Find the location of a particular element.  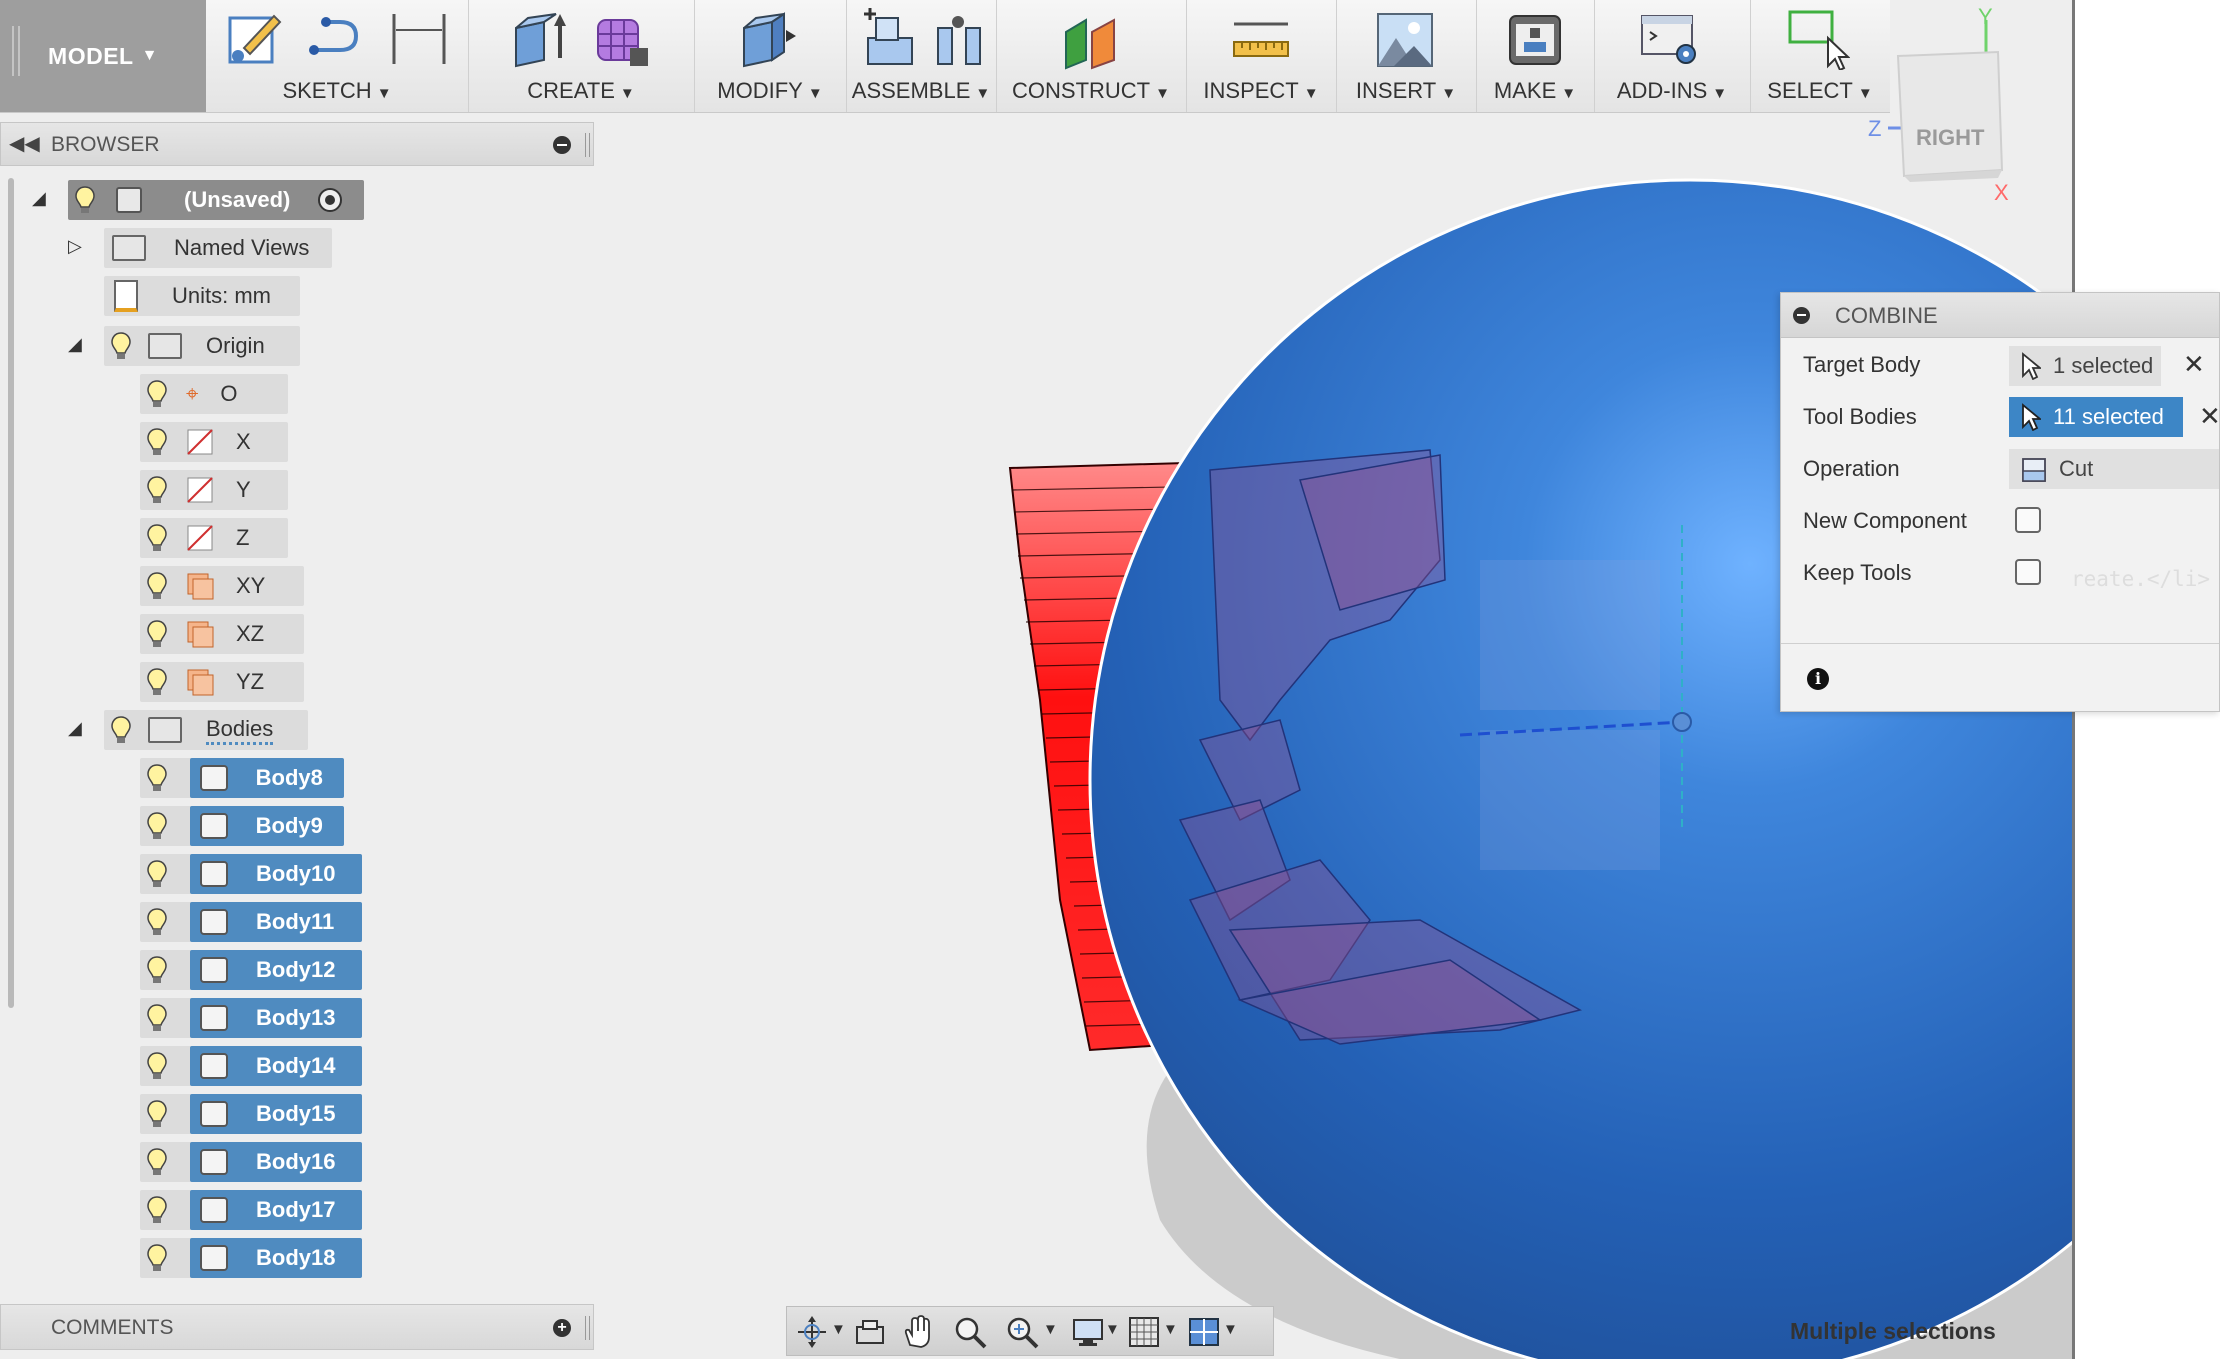

toolbar-group-modify: MODIFY ▼ is located at coordinates (770, 56).